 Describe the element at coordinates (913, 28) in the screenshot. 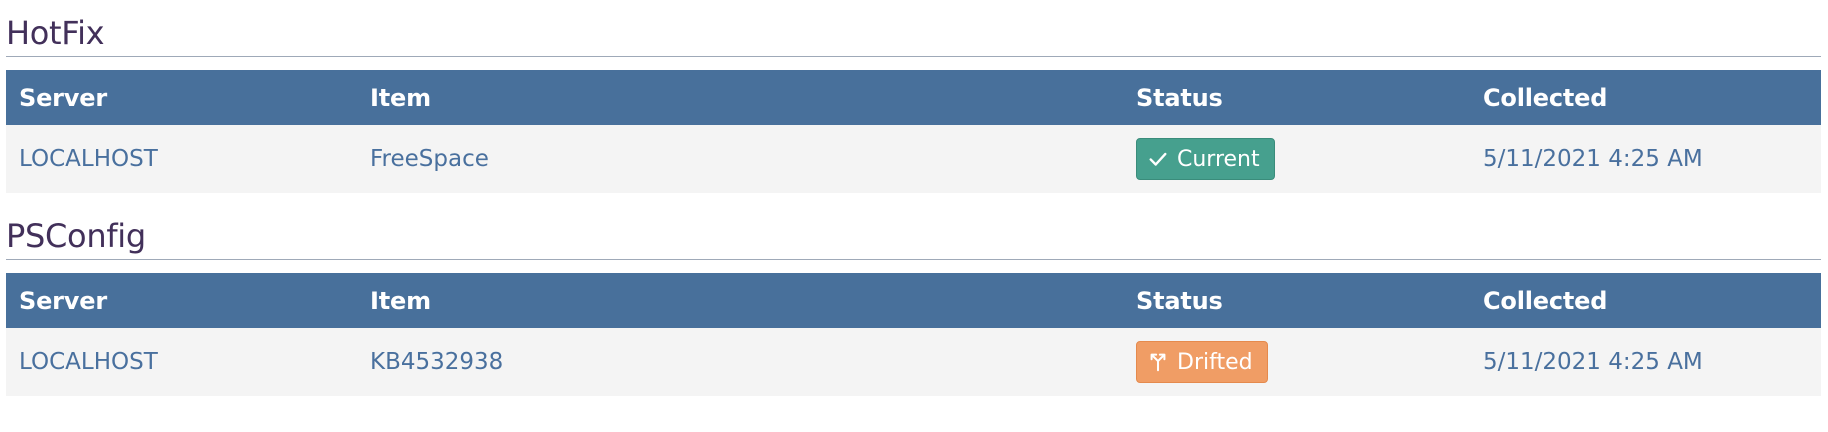

I see `section-title: HotFix` at that location.